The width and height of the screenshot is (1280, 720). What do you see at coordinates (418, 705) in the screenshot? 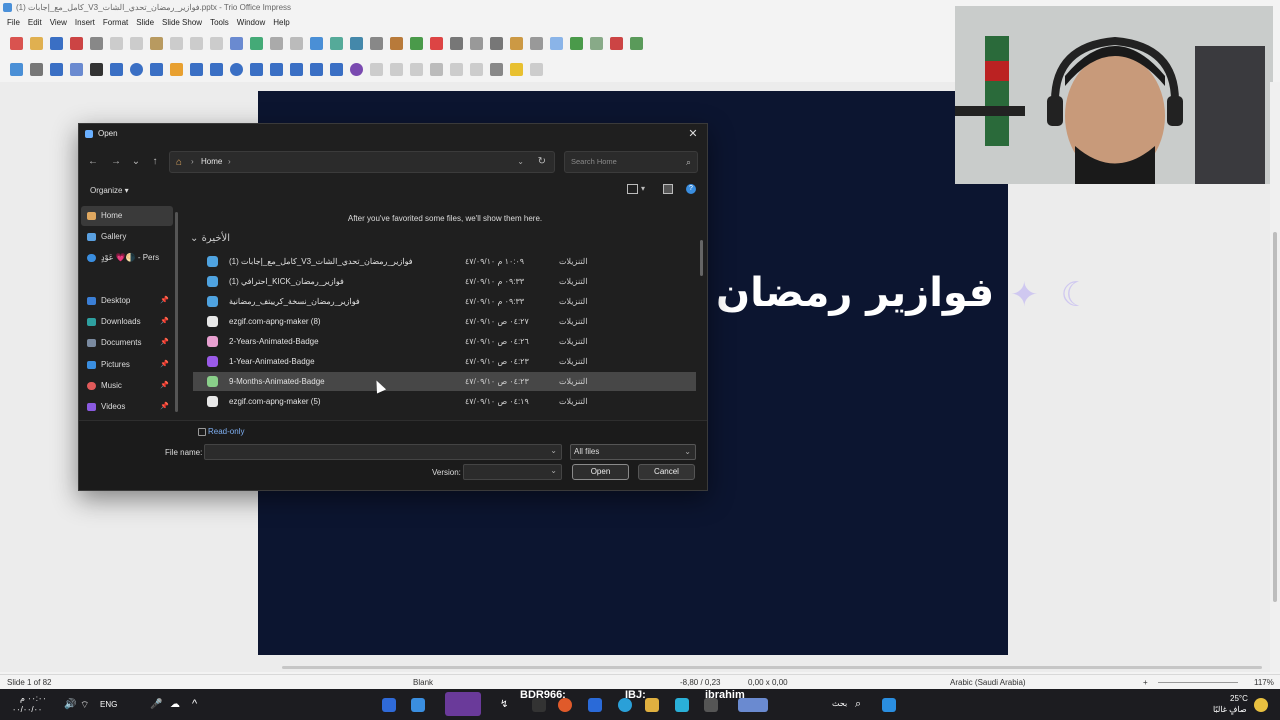
I see `app-taskbar-icon` at bounding box center [418, 705].